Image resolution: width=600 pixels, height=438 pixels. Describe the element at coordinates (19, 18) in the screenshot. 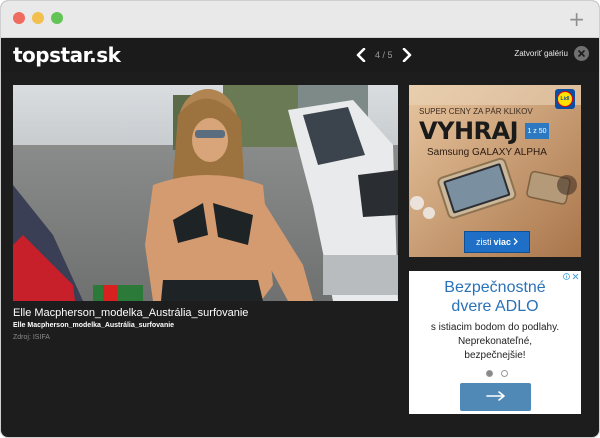

I see `close-window-button` at that location.